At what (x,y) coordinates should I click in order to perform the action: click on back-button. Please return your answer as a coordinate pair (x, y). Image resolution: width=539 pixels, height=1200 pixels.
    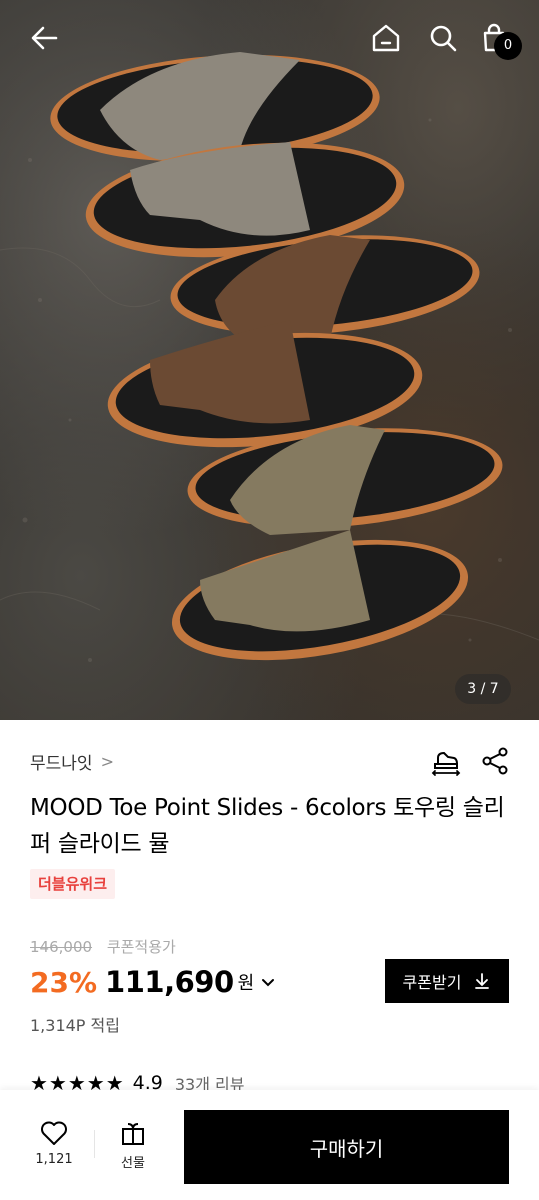
    Looking at the image, I should click on (44, 38).